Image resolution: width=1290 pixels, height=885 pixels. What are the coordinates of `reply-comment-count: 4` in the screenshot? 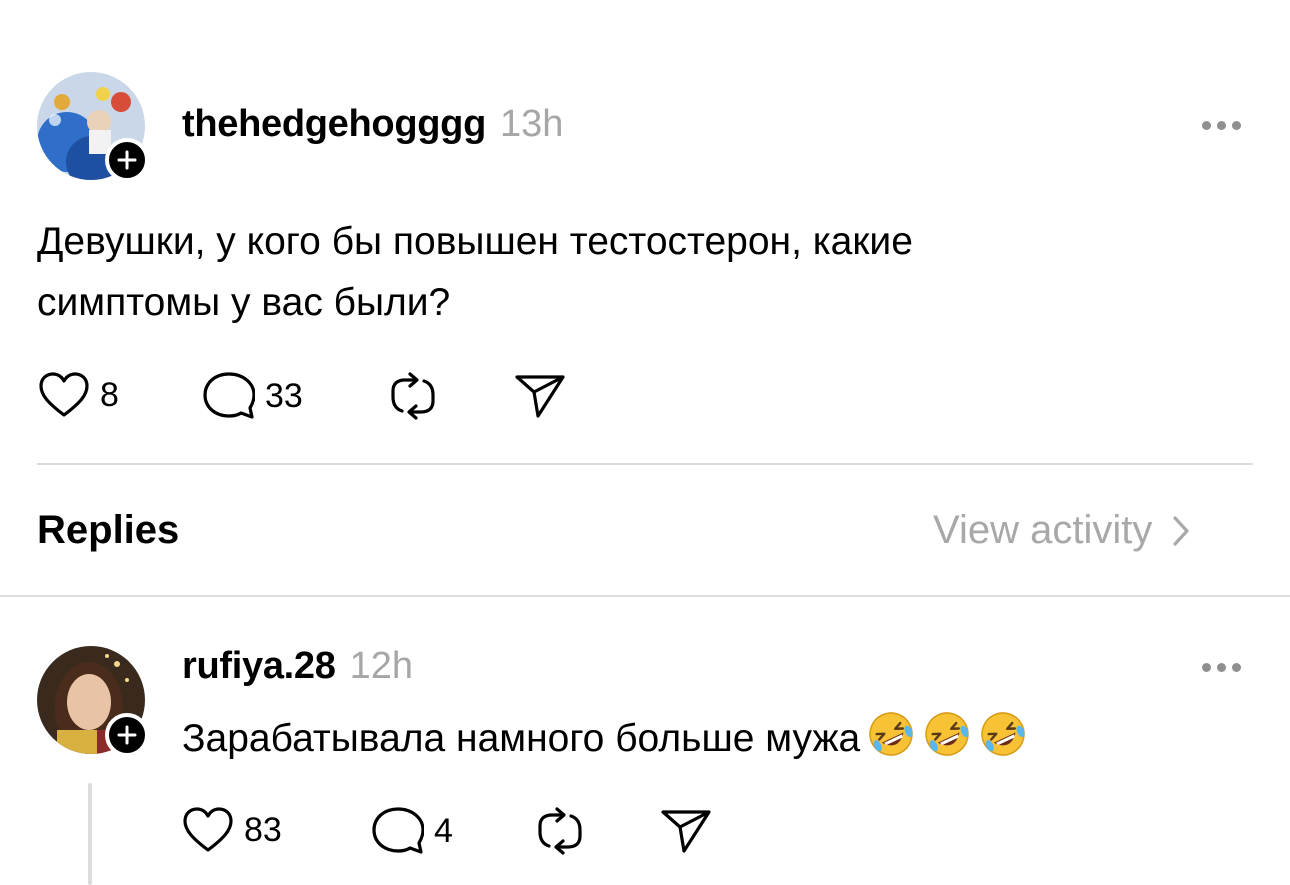 It's located at (443, 830).